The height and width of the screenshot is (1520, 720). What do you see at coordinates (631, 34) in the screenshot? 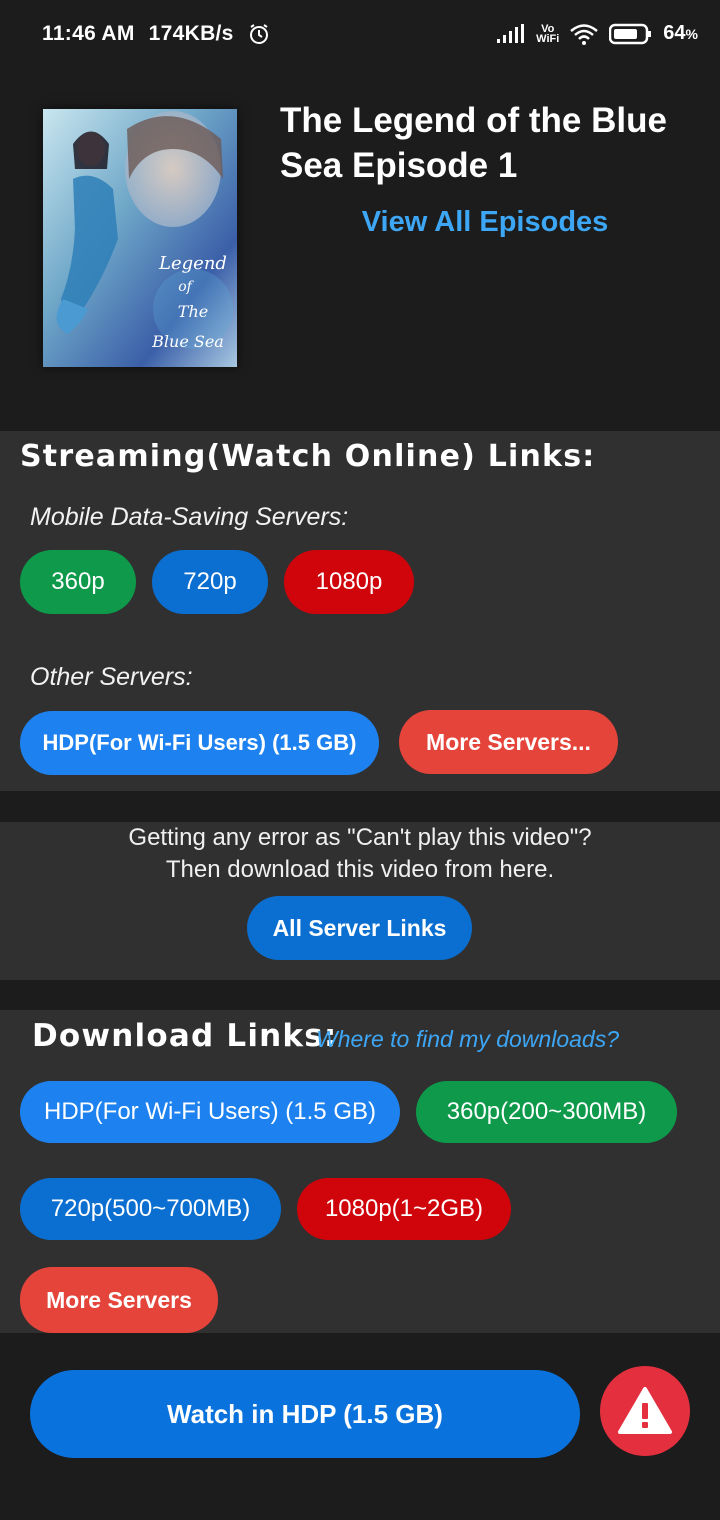
I see `battery-icon` at bounding box center [631, 34].